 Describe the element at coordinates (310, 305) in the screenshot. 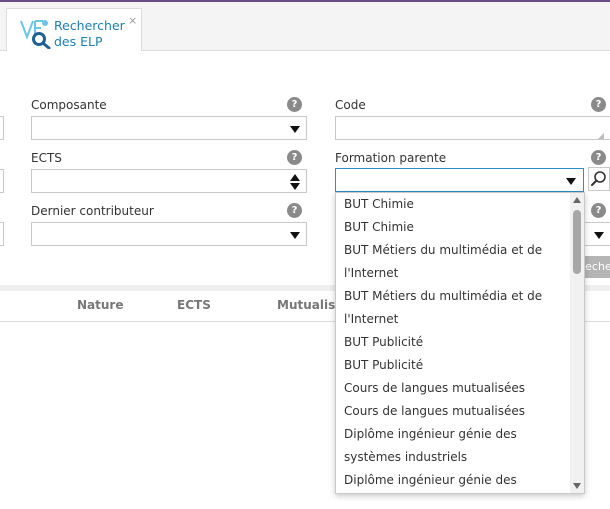

I see `column-mutualise: Mutualisé` at that location.